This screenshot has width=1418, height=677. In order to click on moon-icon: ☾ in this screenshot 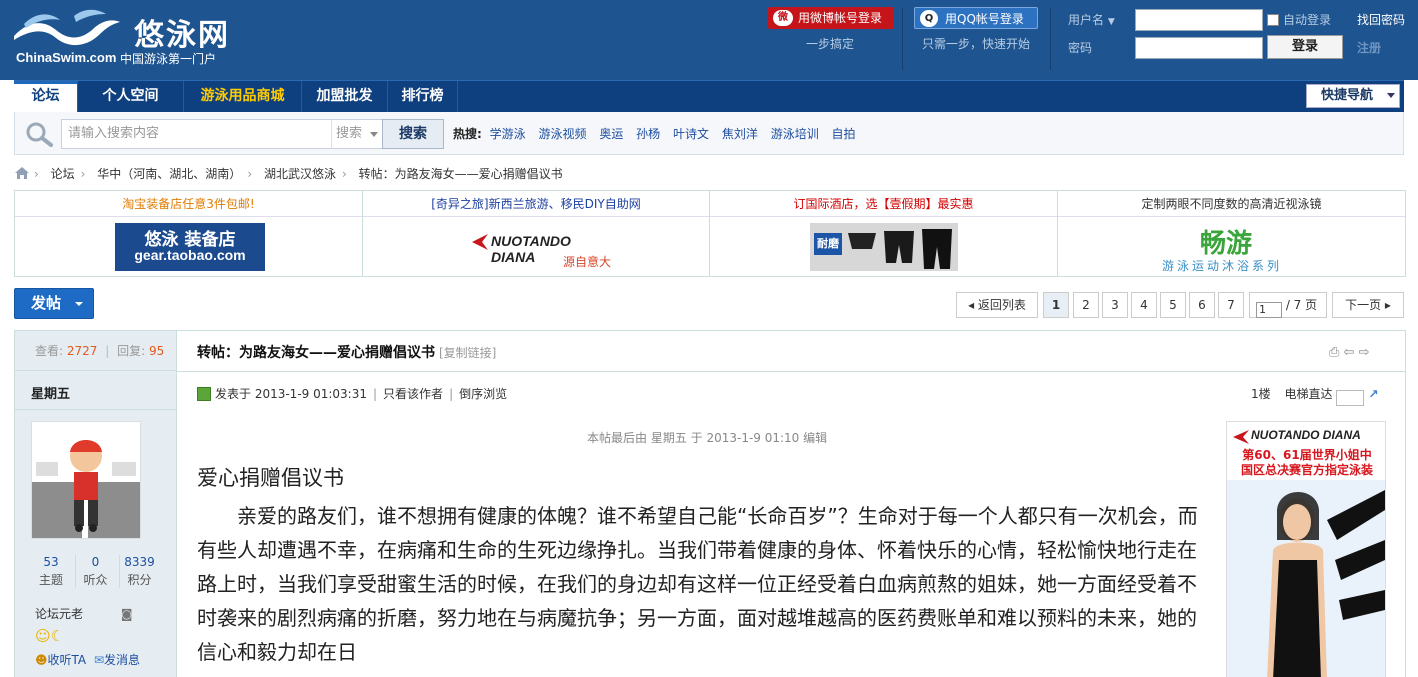, I will do `click(57, 636)`.